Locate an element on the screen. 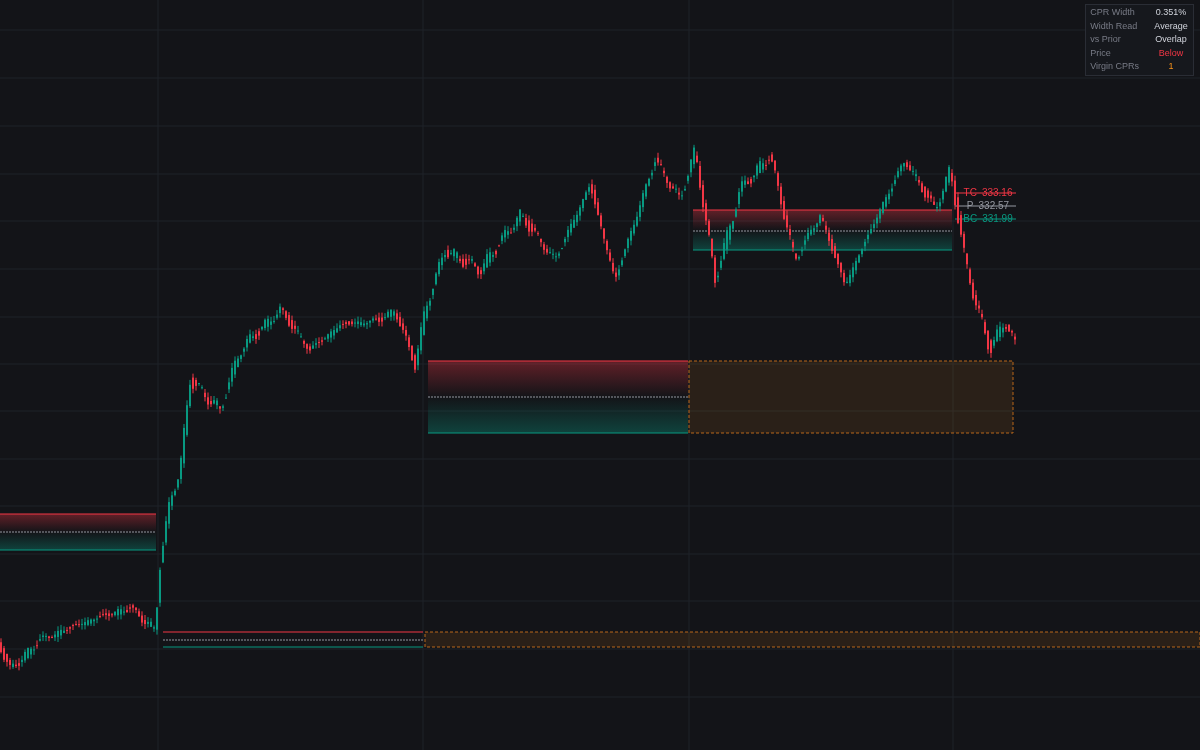  level-value: 331.99 is located at coordinates (997, 218).